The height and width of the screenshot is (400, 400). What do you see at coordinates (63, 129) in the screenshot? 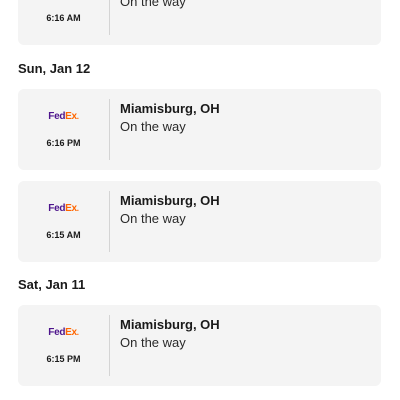
I see `event-meta: FedEx. 6:16 PM` at bounding box center [63, 129].